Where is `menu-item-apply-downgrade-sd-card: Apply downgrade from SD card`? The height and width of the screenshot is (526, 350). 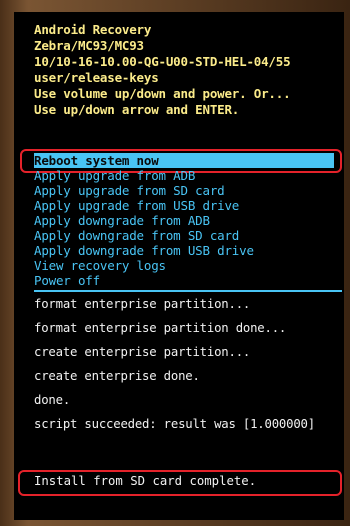 menu-item-apply-downgrade-sd-card: Apply downgrade from SD card is located at coordinates (184, 235).